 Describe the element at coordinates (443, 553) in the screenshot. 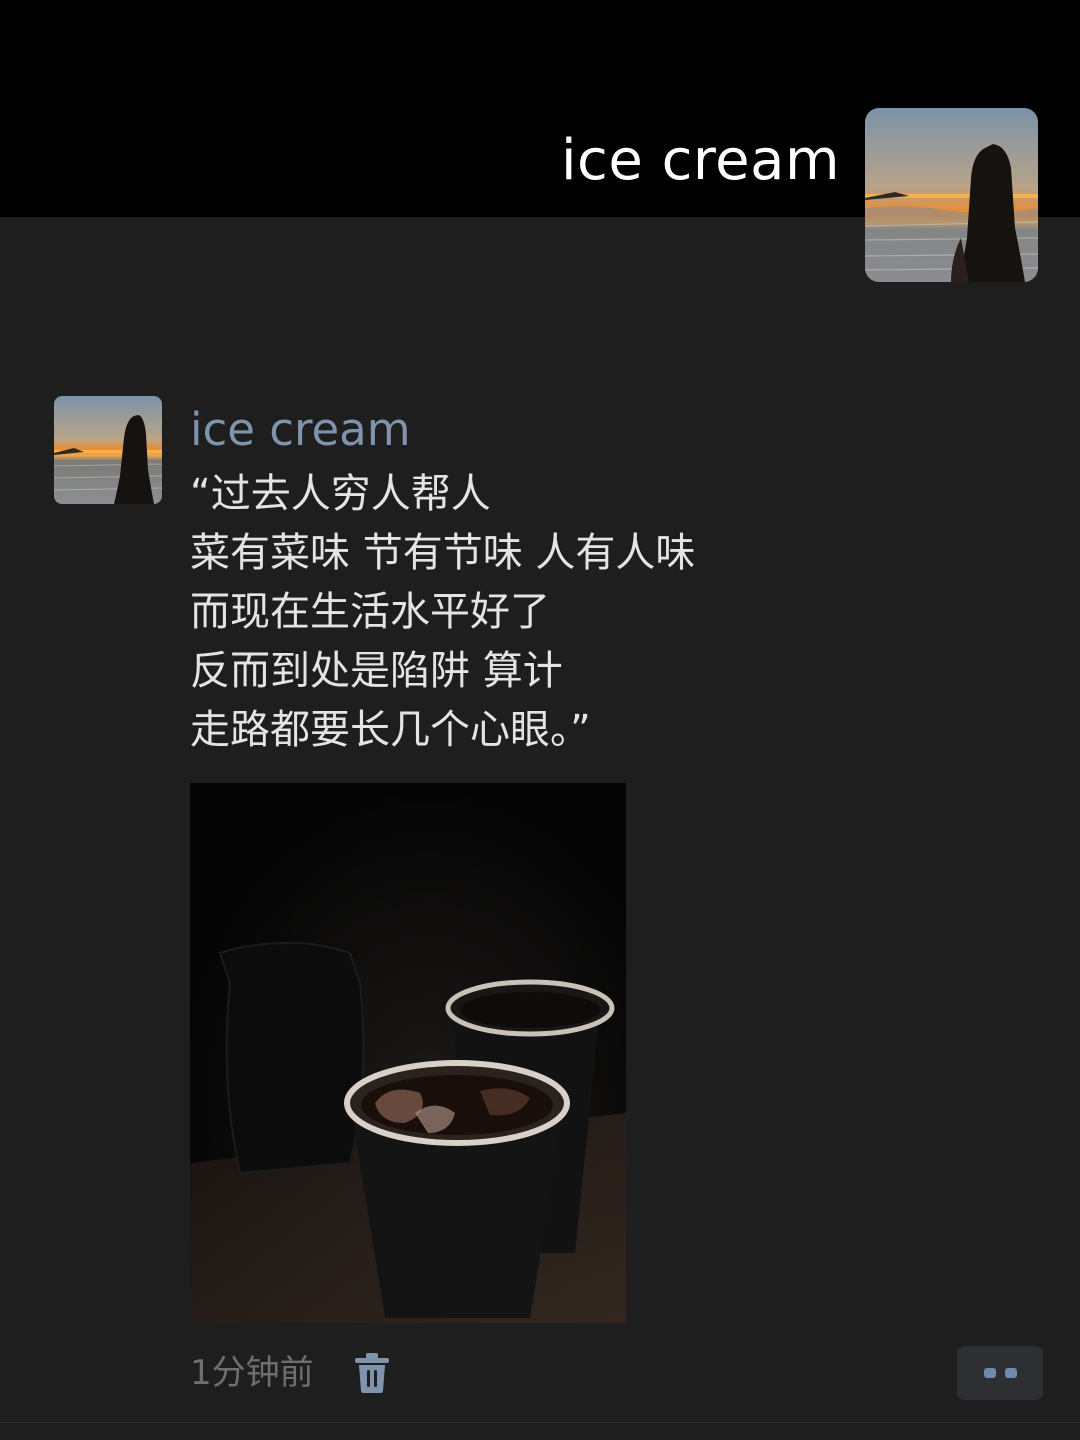

I see `post-text-line: 菜有菜味 节有节味 人有人味` at that location.